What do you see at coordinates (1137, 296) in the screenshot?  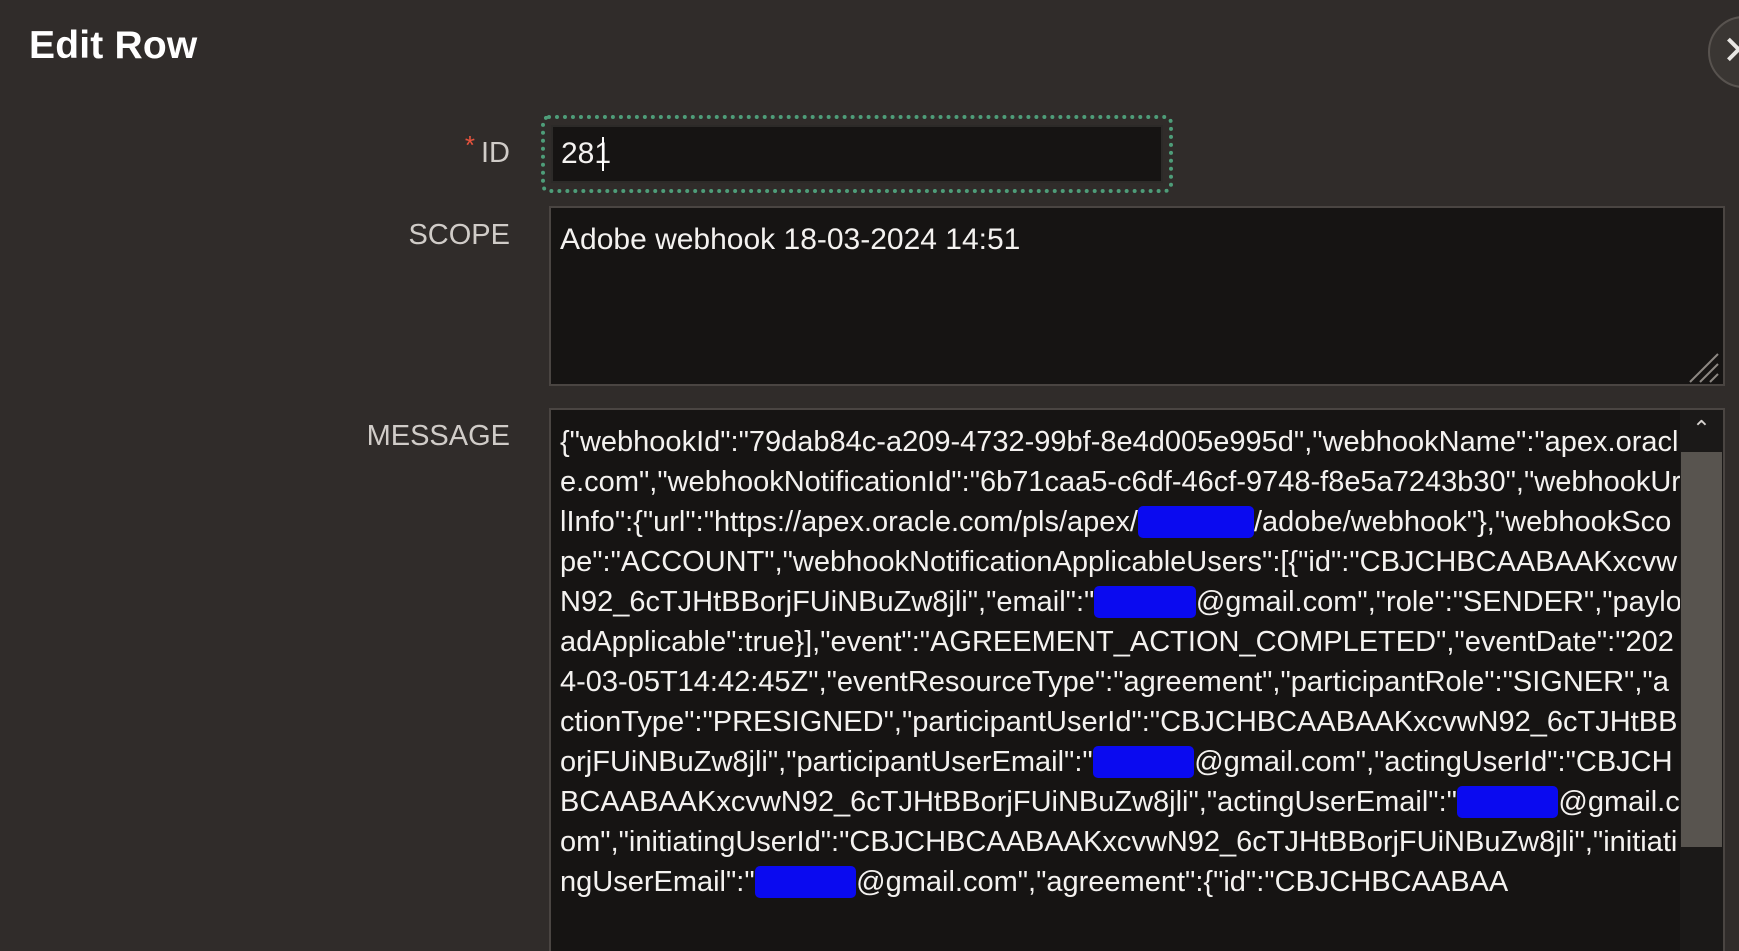 I see `scope-textarea: Adobe webhook 18-03-2024 14:51` at bounding box center [1137, 296].